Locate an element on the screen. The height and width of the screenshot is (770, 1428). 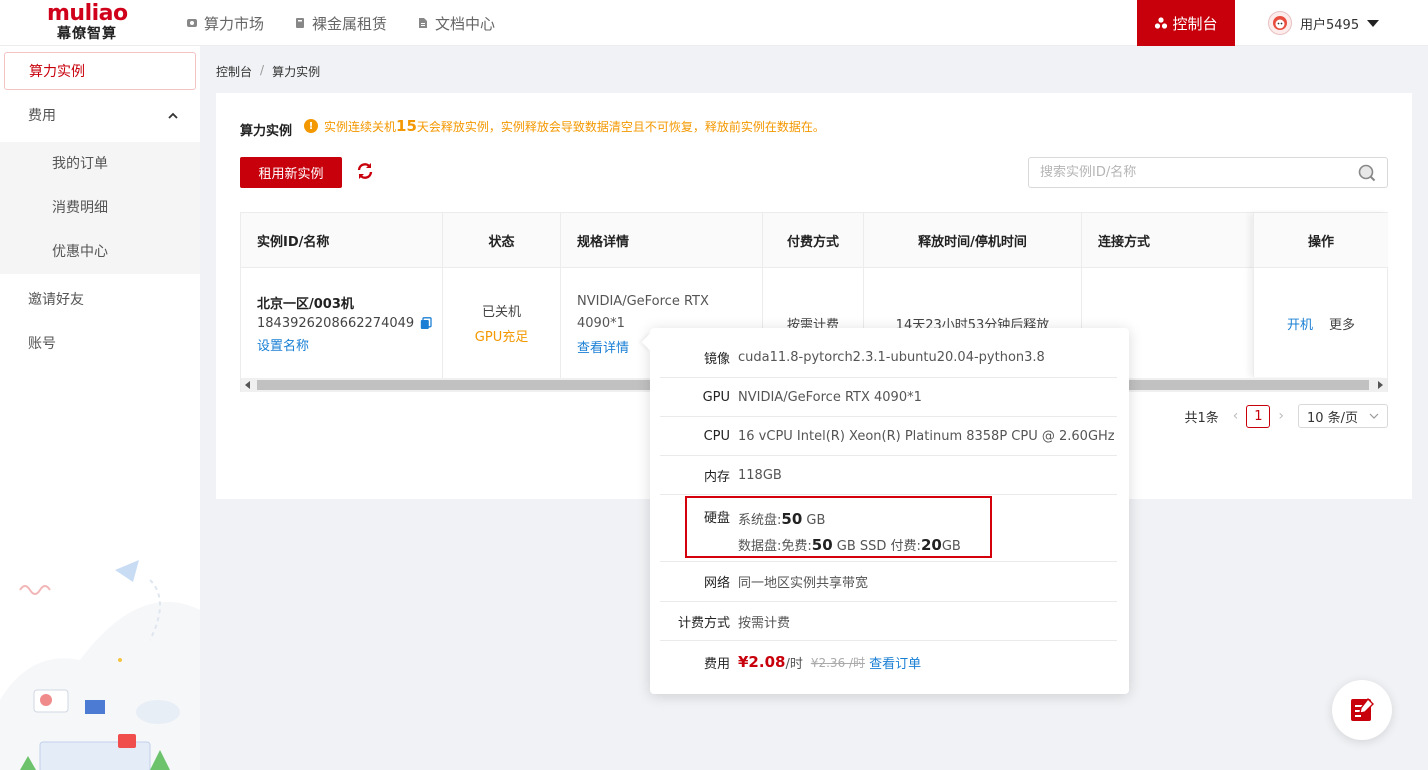
gpu-status: GPU充足 is located at coordinates (501, 337).